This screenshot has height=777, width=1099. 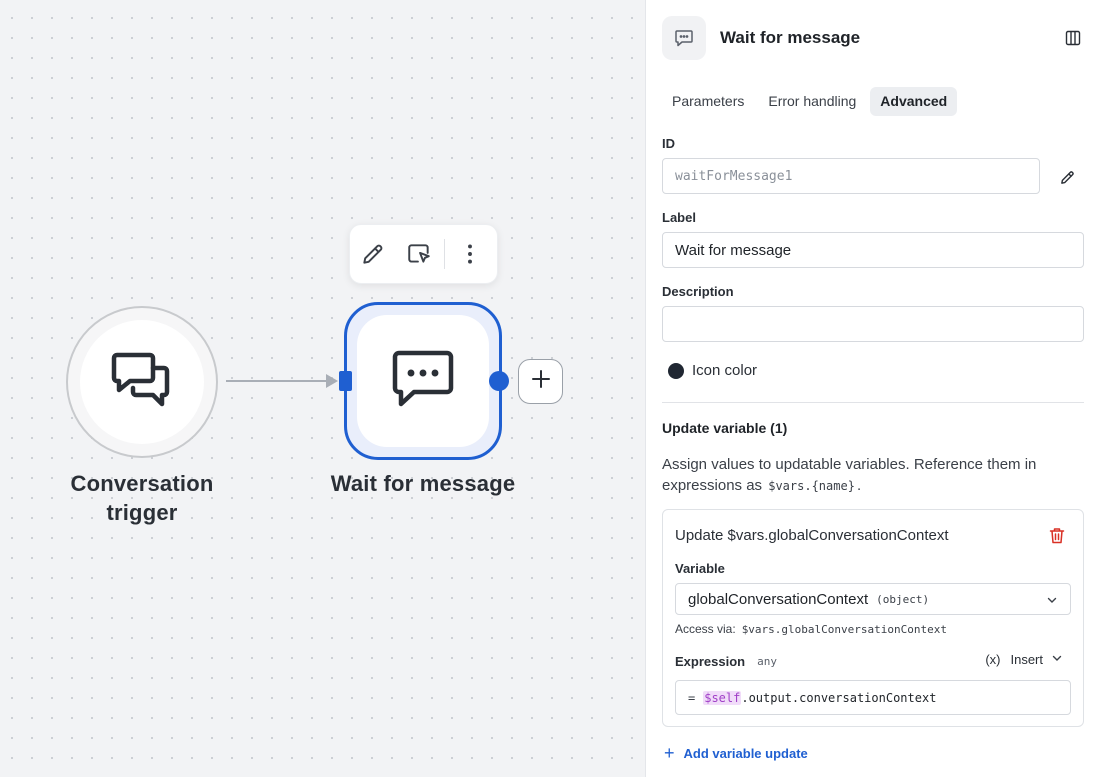 What do you see at coordinates (790, 37) in the screenshot?
I see `panel-title: Wait for message` at bounding box center [790, 37].